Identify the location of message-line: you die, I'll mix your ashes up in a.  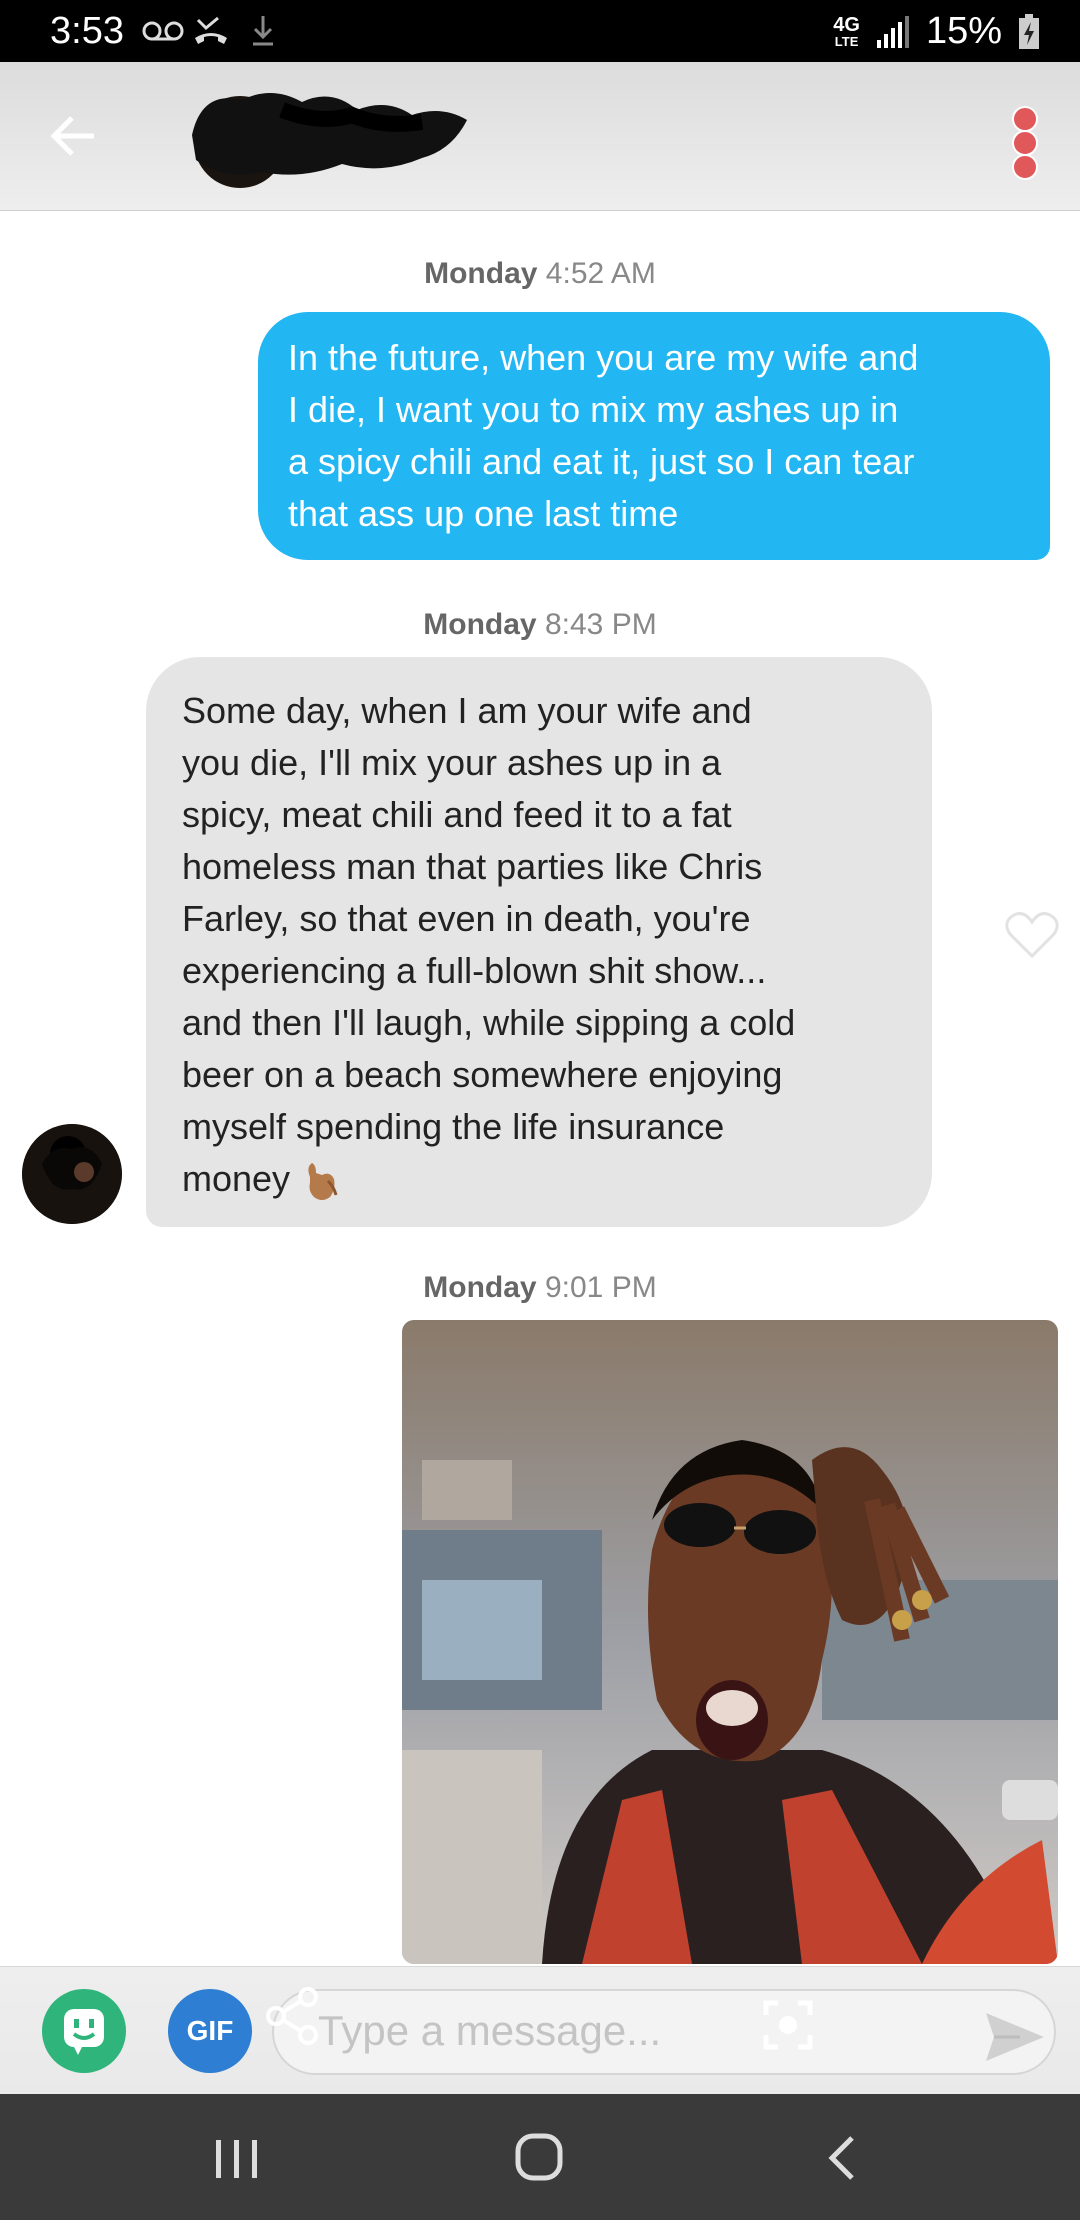
(452, 762).